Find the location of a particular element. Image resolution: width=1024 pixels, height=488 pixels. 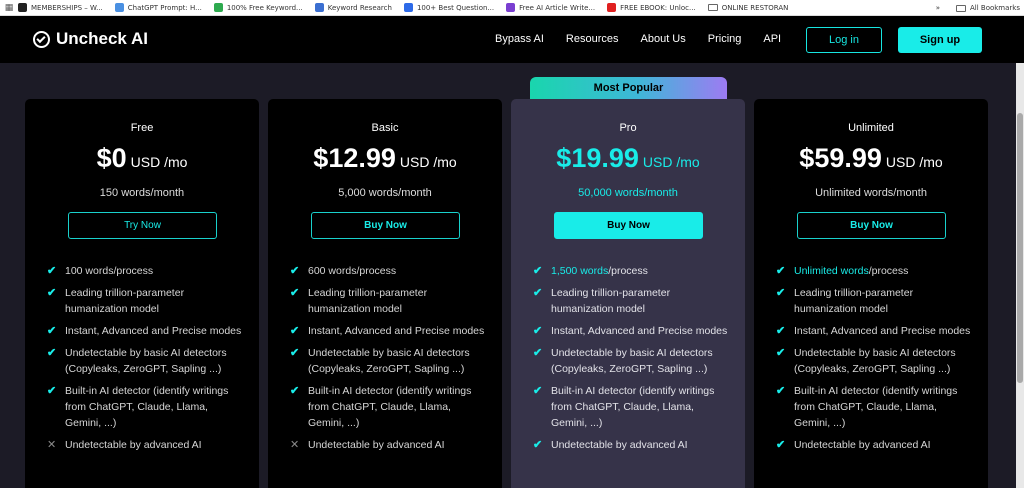

feature-item: ✔ 600 words/process is located at coordinates (388, 271).